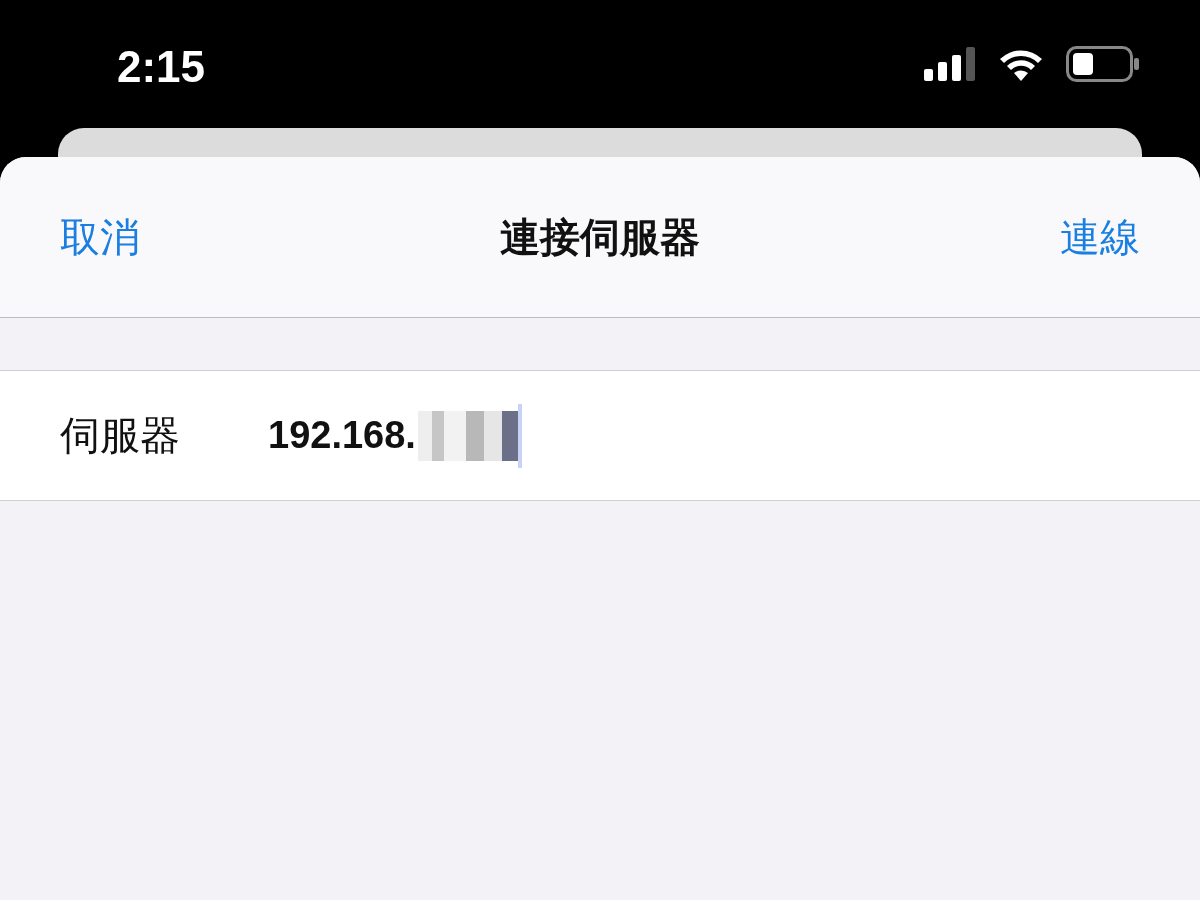  Describe the element at coordinates (161, 67) in the screenshot. I see `status-time: 2:15` at that location.